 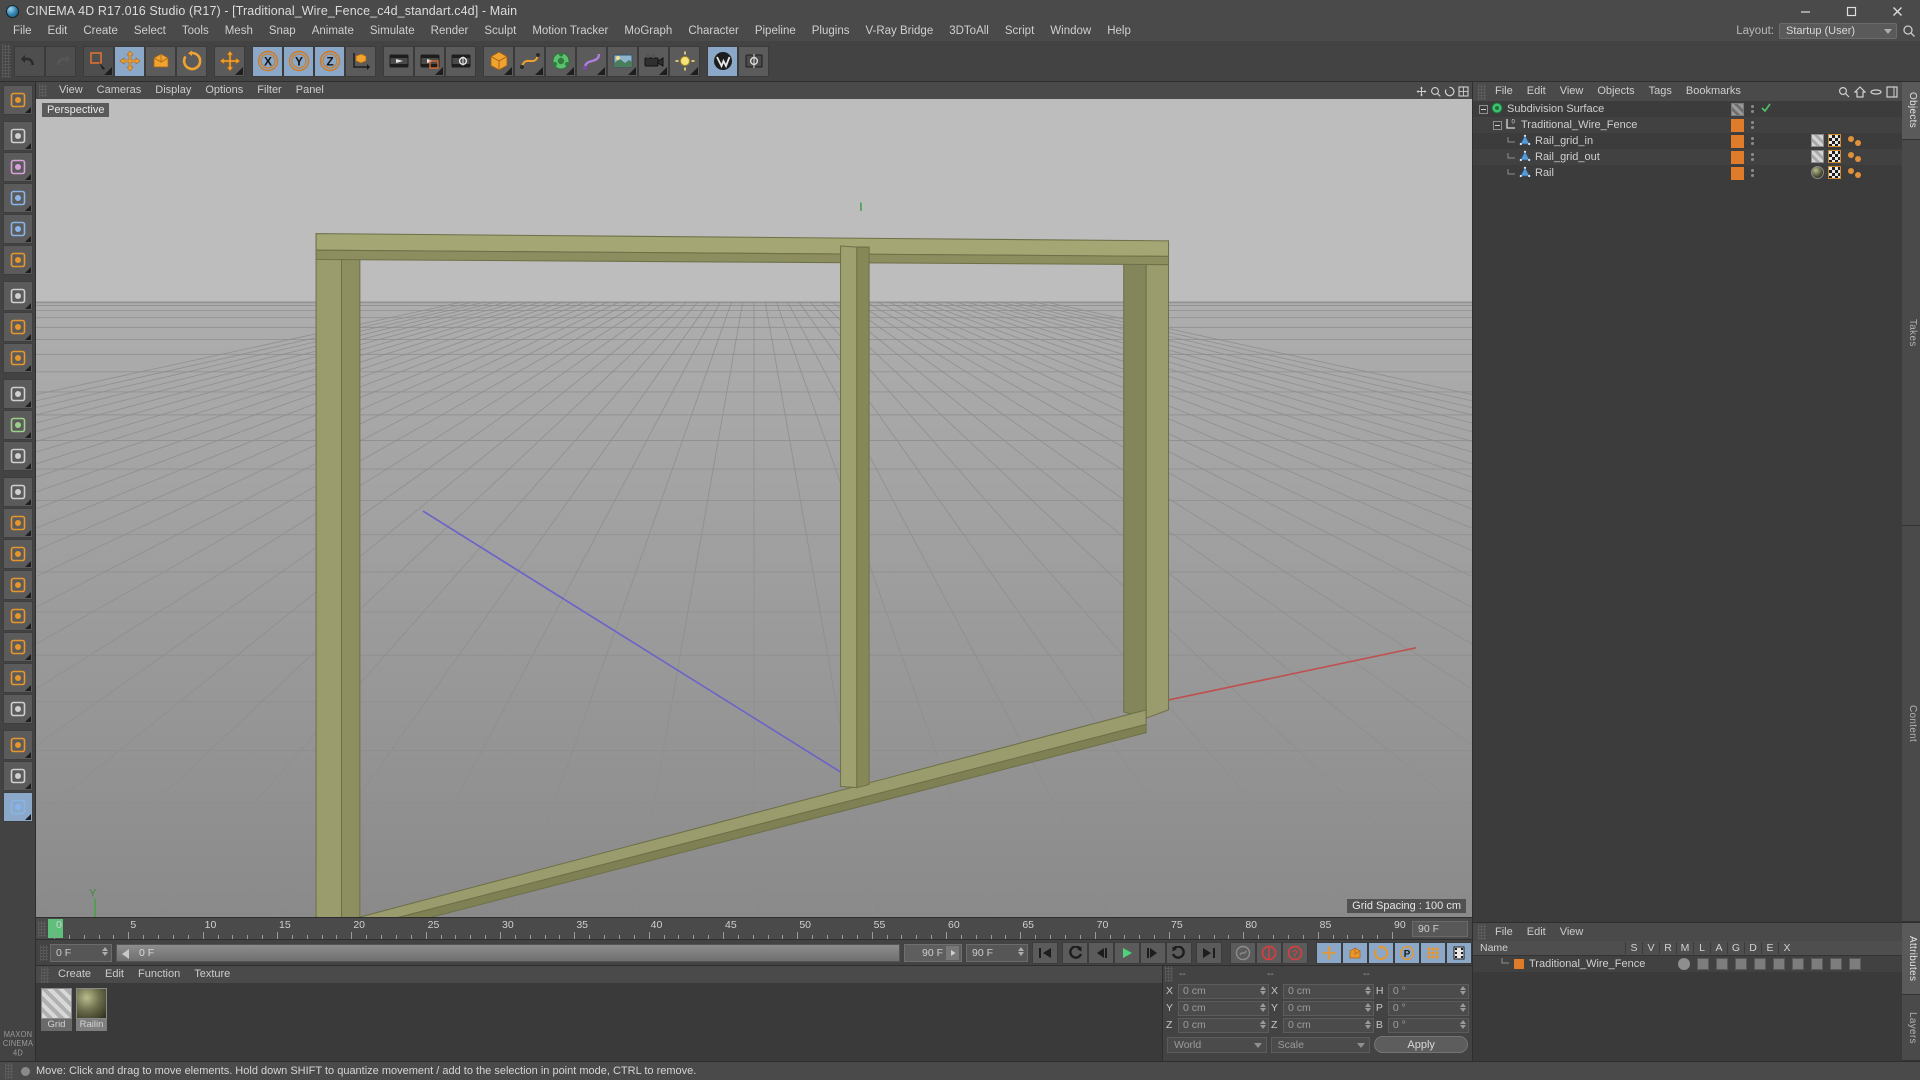 I want to click on preview-end-stepper, so click(x=1021, y=951).